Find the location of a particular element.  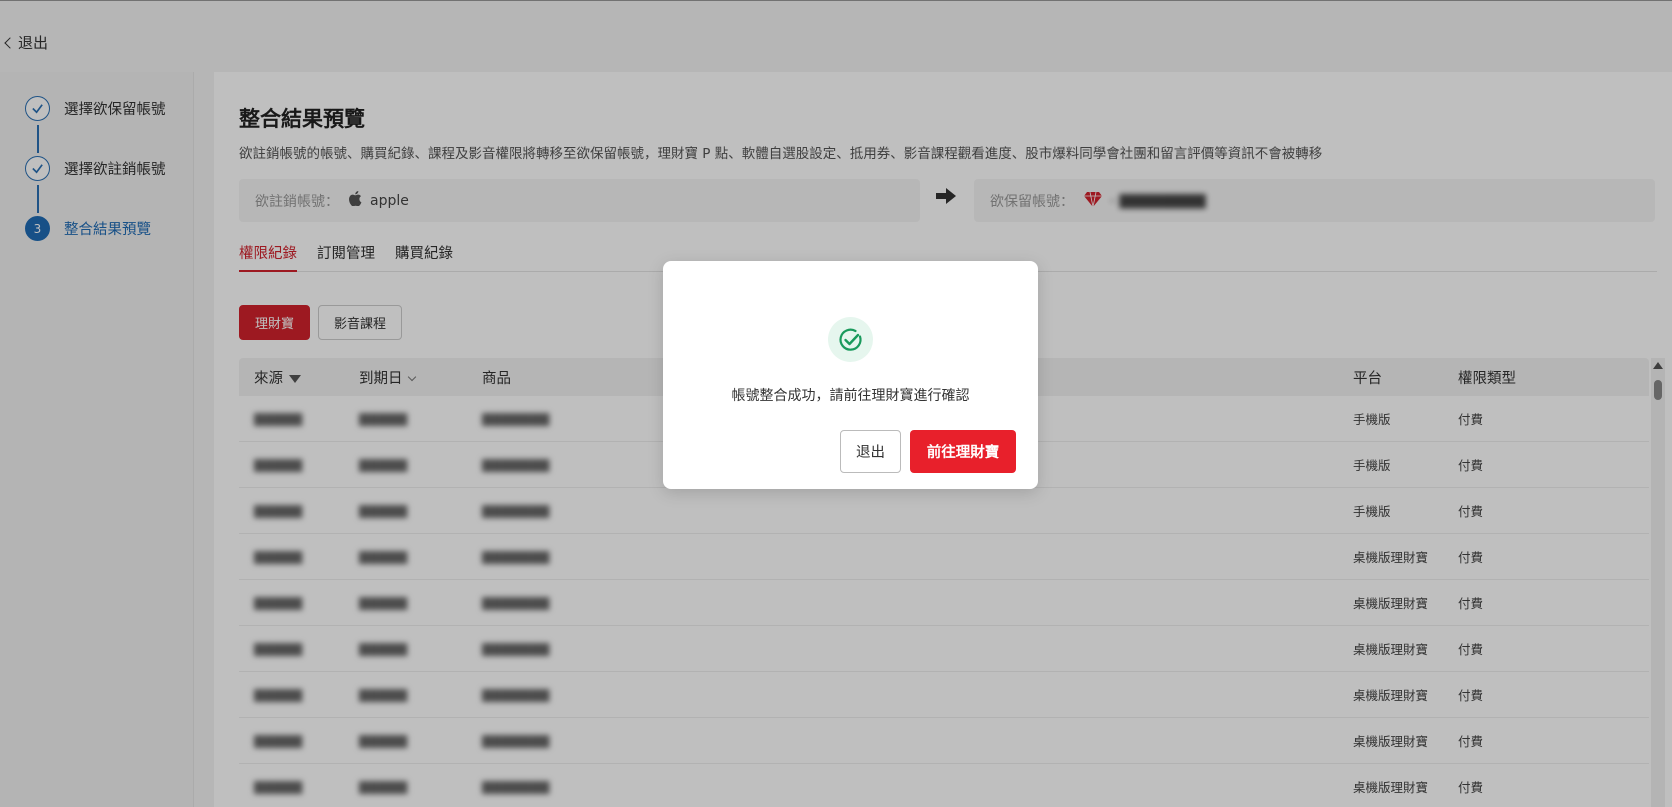

exit-button: 退出 is located at coordinates (870, 451).